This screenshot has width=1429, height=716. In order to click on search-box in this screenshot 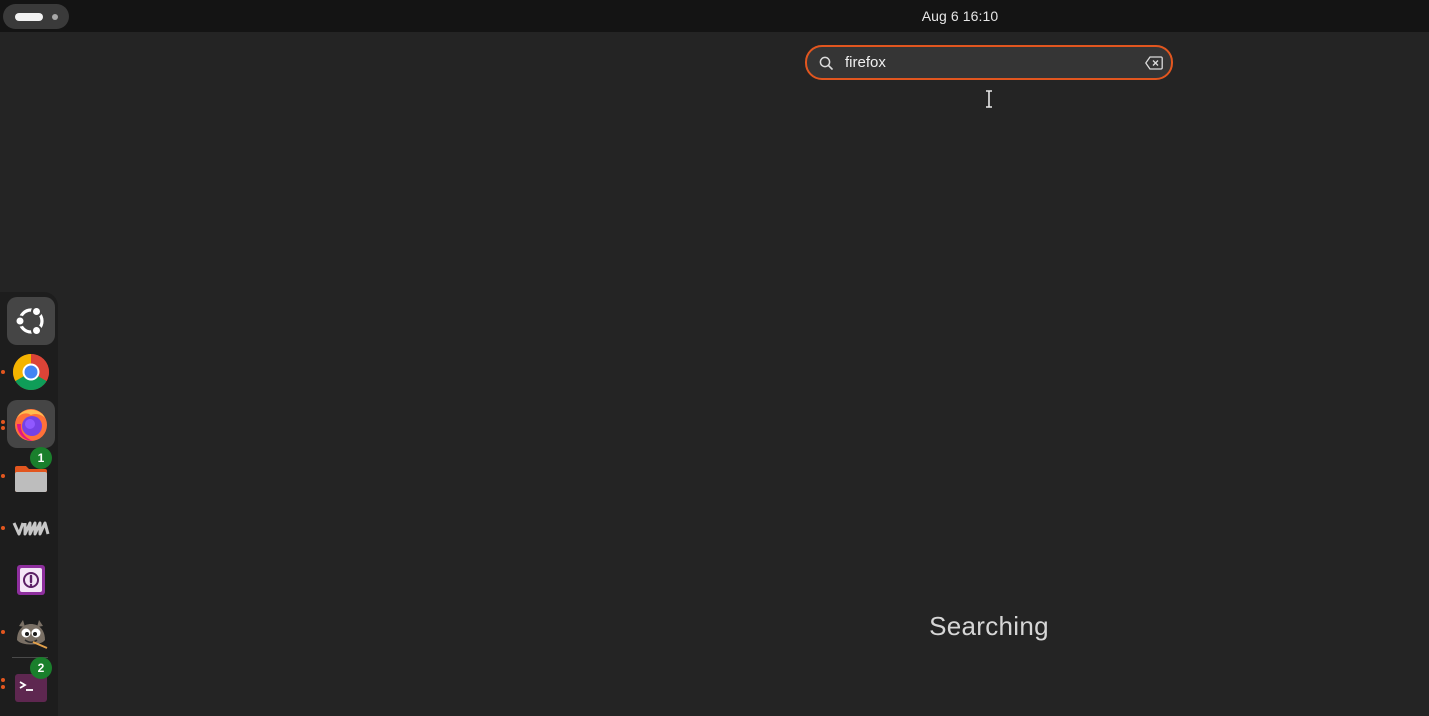, I will do `click(989, 62)`.